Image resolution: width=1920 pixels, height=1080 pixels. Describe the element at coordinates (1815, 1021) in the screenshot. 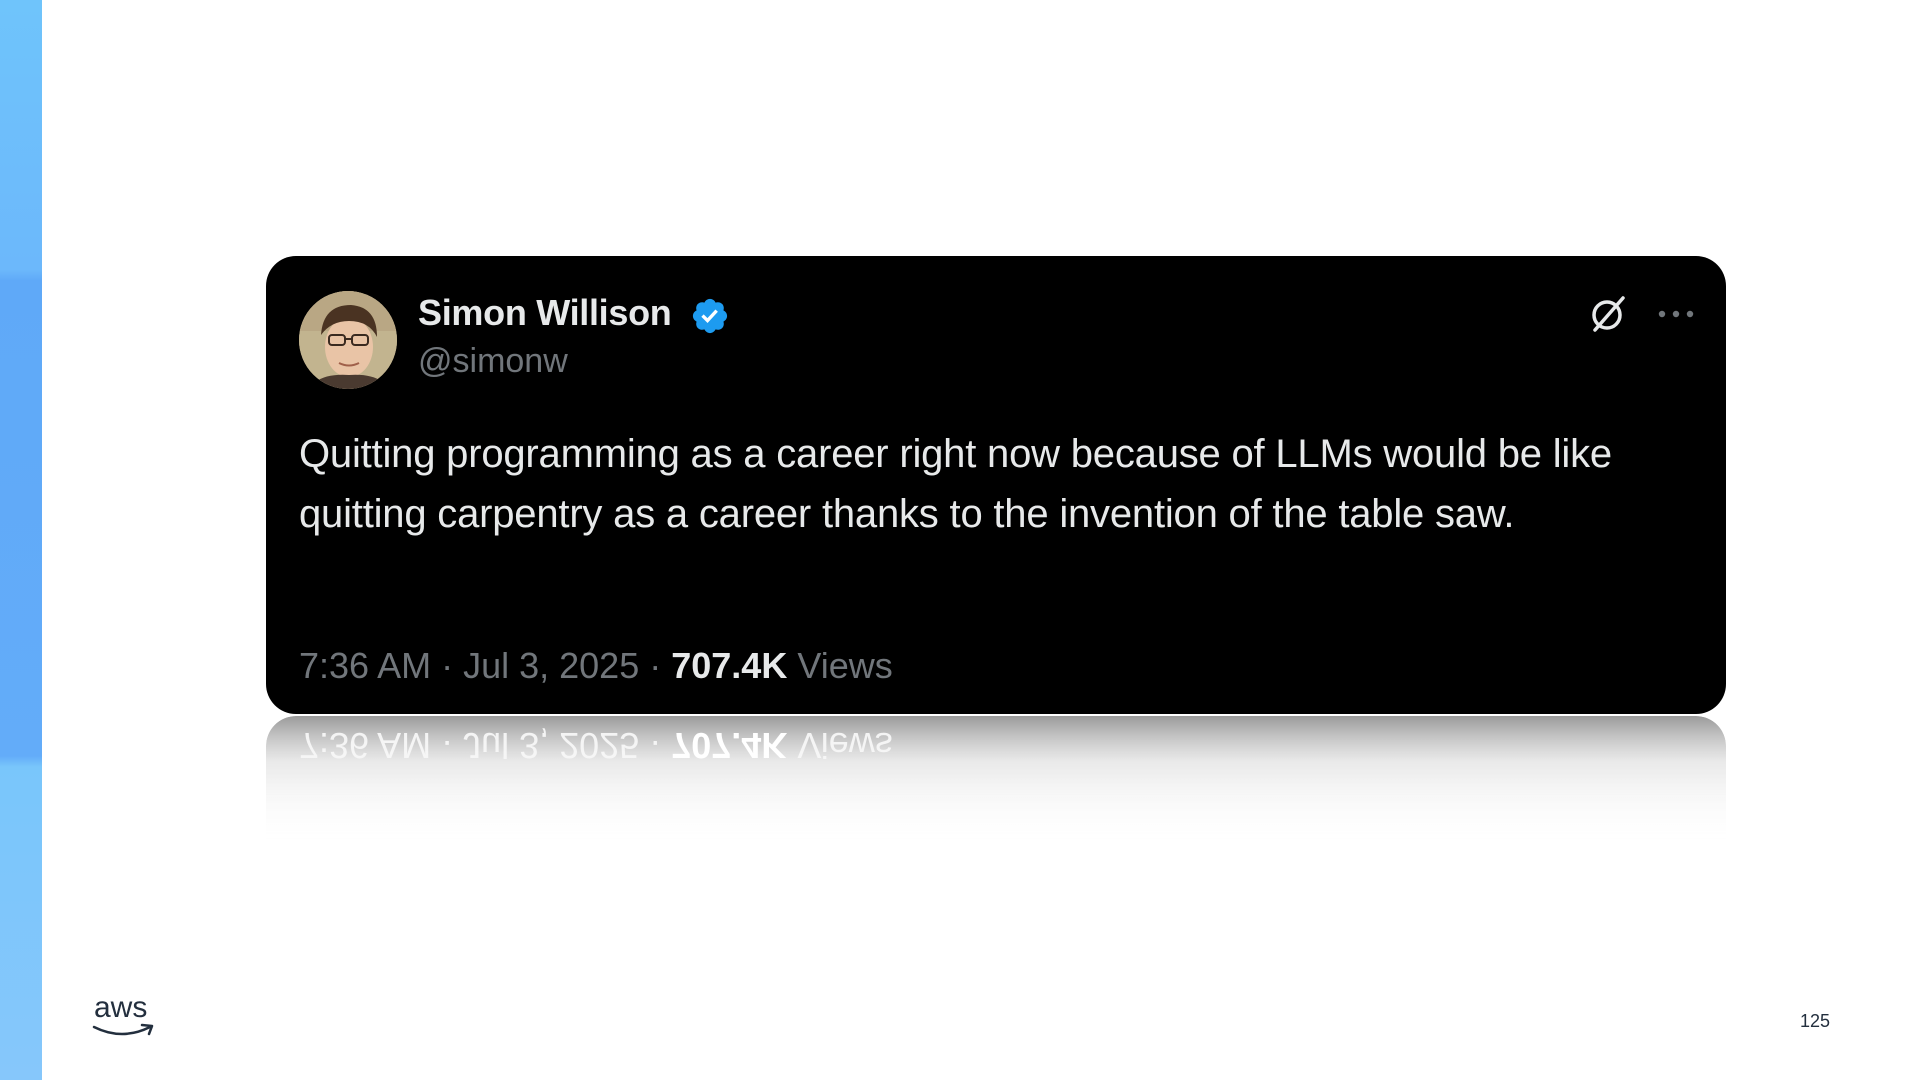

I see `page-number: 125` at that location.